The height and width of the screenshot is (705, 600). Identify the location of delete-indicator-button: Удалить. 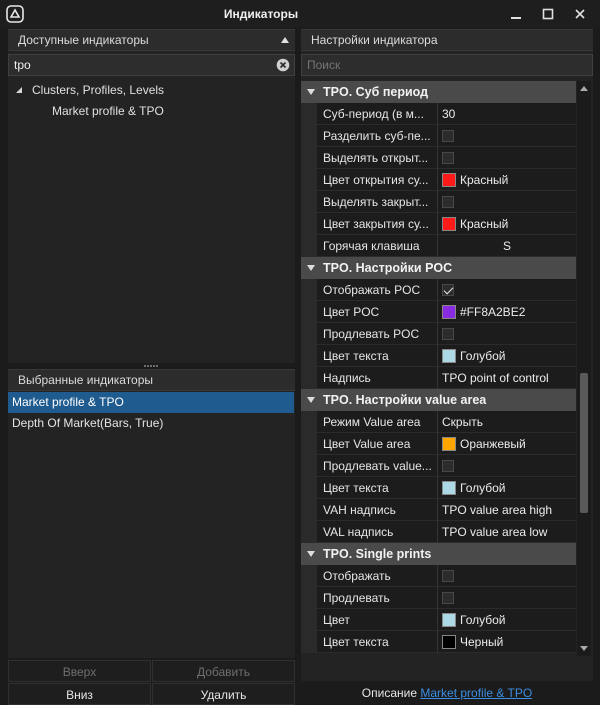
(223, 694).